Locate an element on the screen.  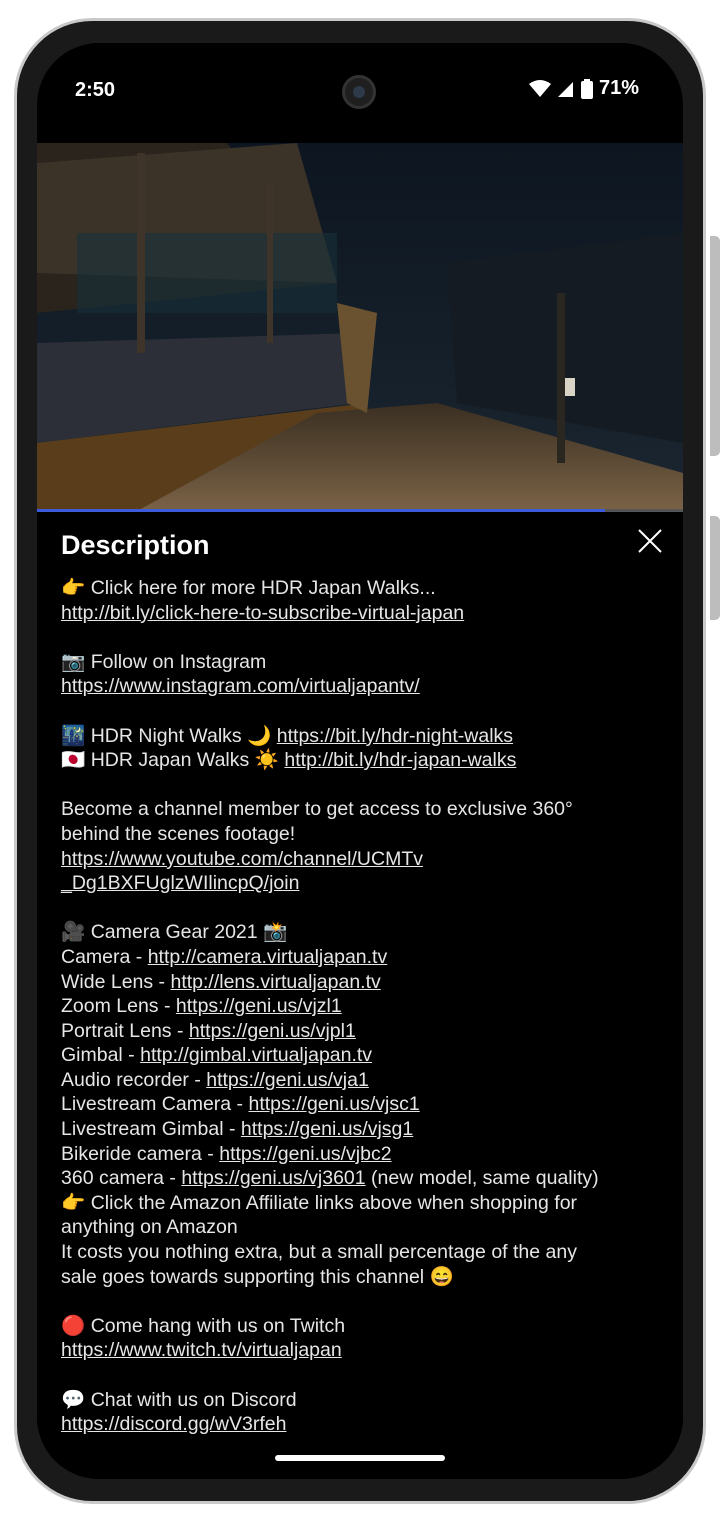
desc-line: 💬 Chat with us on Discord is located at coordinates (179, 1399).